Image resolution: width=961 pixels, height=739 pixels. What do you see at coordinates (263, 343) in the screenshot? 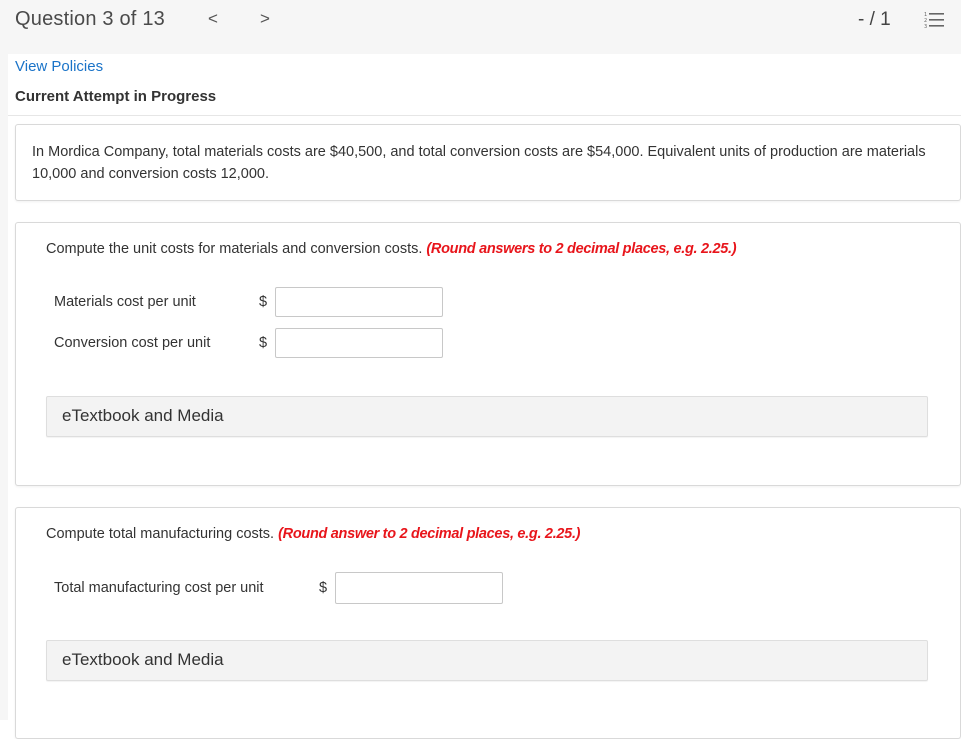
I see `conversion-currency-symbol: $` at bounding box center [263, 343].